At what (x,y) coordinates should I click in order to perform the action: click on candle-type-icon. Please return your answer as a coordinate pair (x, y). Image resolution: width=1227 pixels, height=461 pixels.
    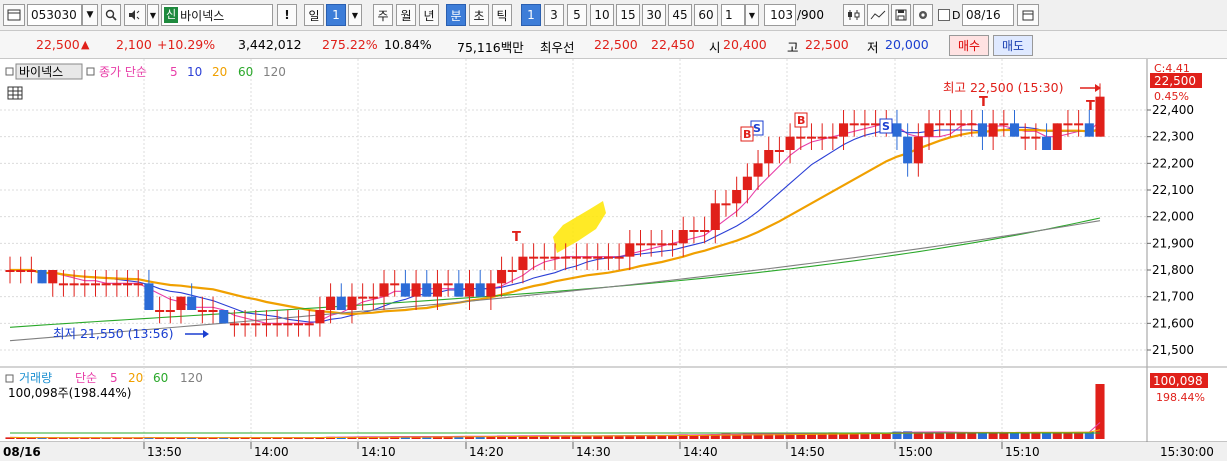
    Looking at the image, I should click on (854, 15).